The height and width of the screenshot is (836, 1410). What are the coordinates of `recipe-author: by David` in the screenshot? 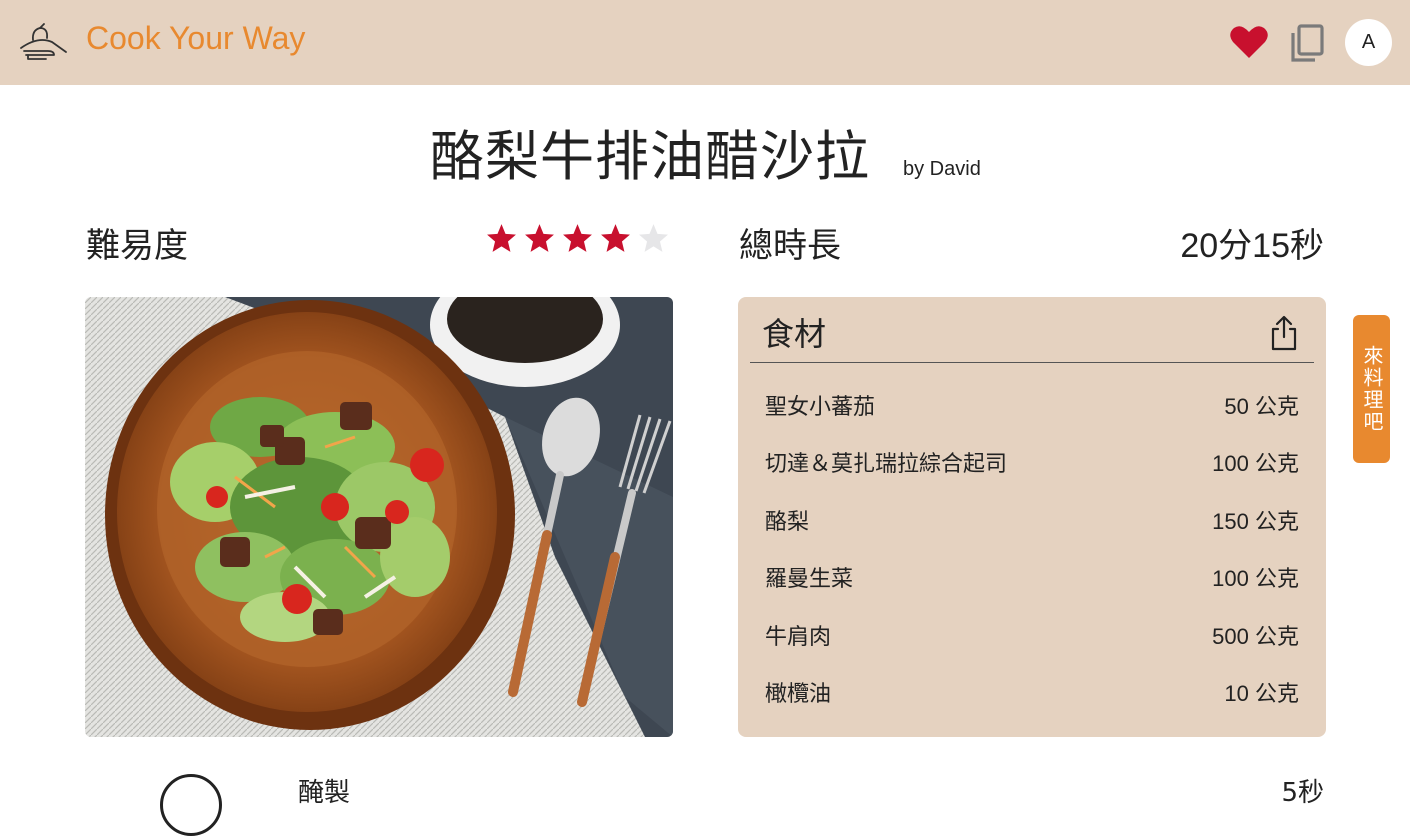 It's located at (942, 169).